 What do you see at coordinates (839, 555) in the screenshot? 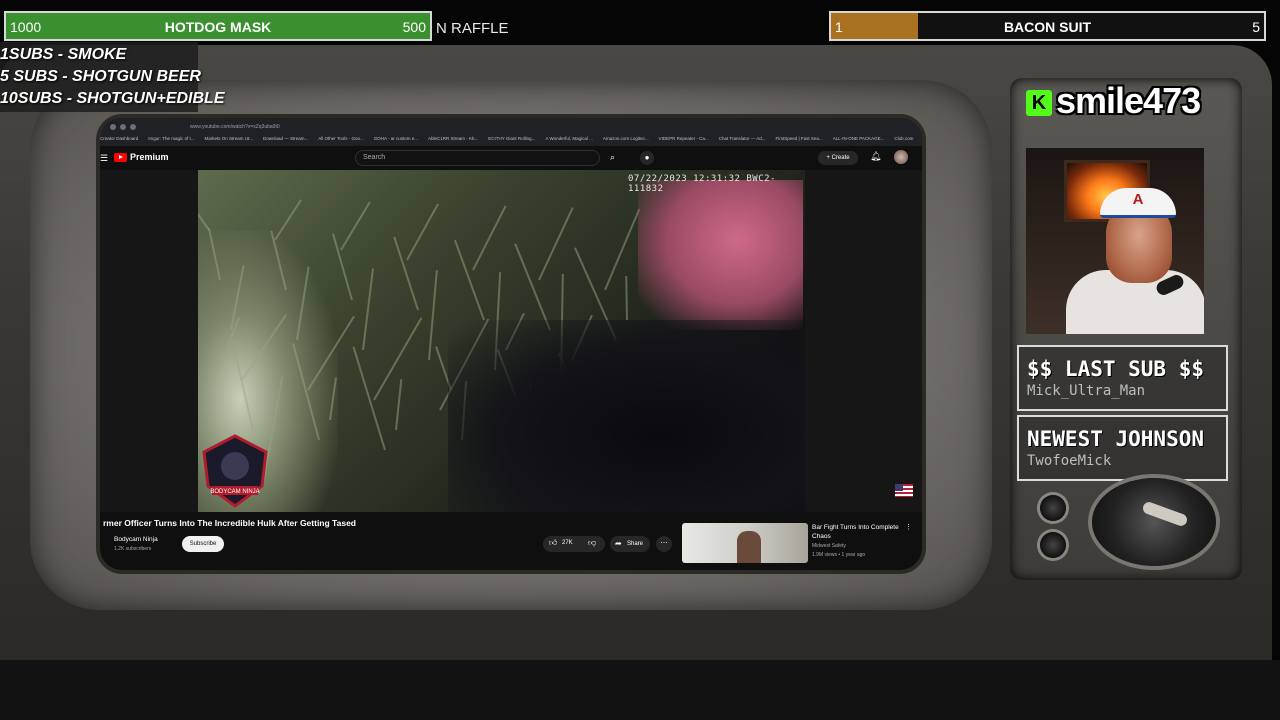
I see `recommended-meta: 1.9M views • 1 year ago` at bounding box center [839, 555].